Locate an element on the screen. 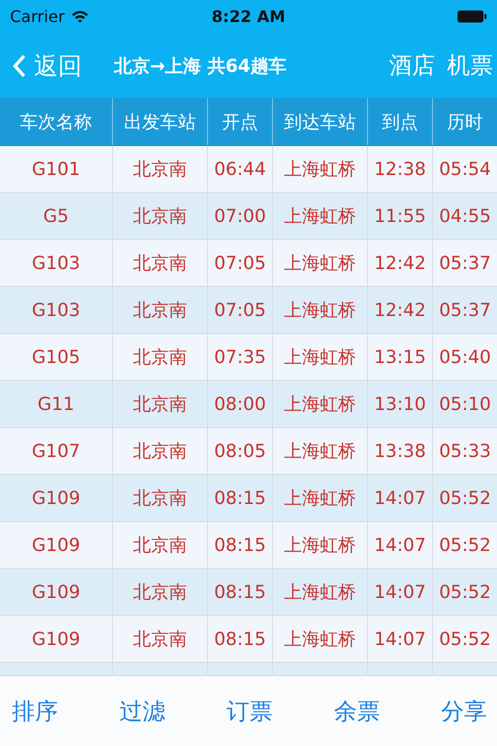  nav-action-button: 酒店 is located at coordinates (412, 65).